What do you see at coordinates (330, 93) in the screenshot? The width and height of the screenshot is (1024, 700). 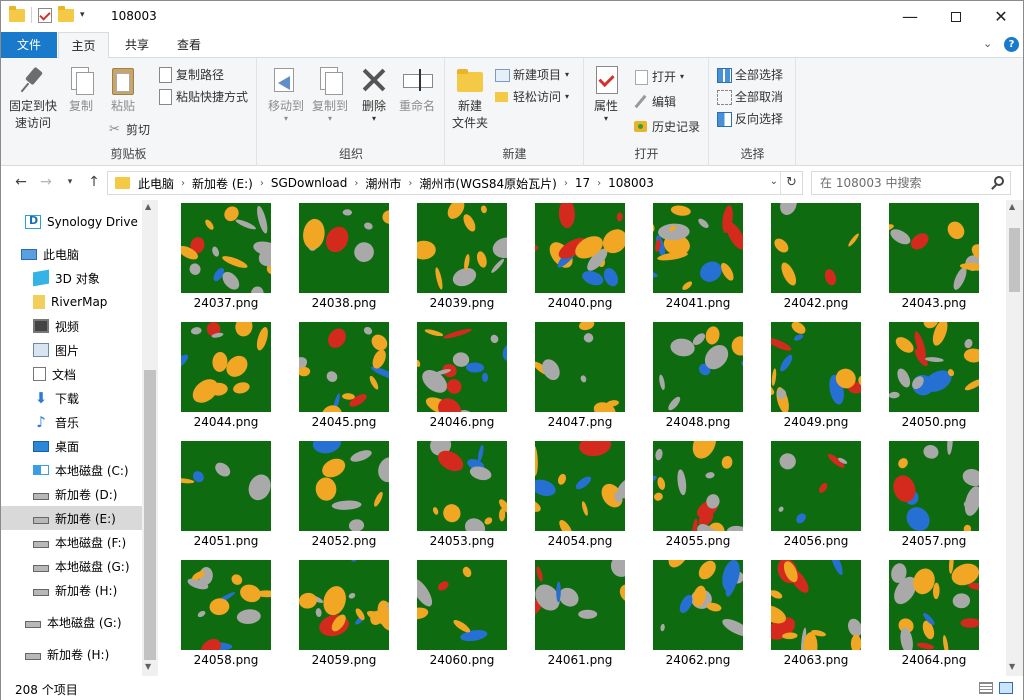 I see `copy-to-button: 复制到 ▾` at bounding box center [330, 93].